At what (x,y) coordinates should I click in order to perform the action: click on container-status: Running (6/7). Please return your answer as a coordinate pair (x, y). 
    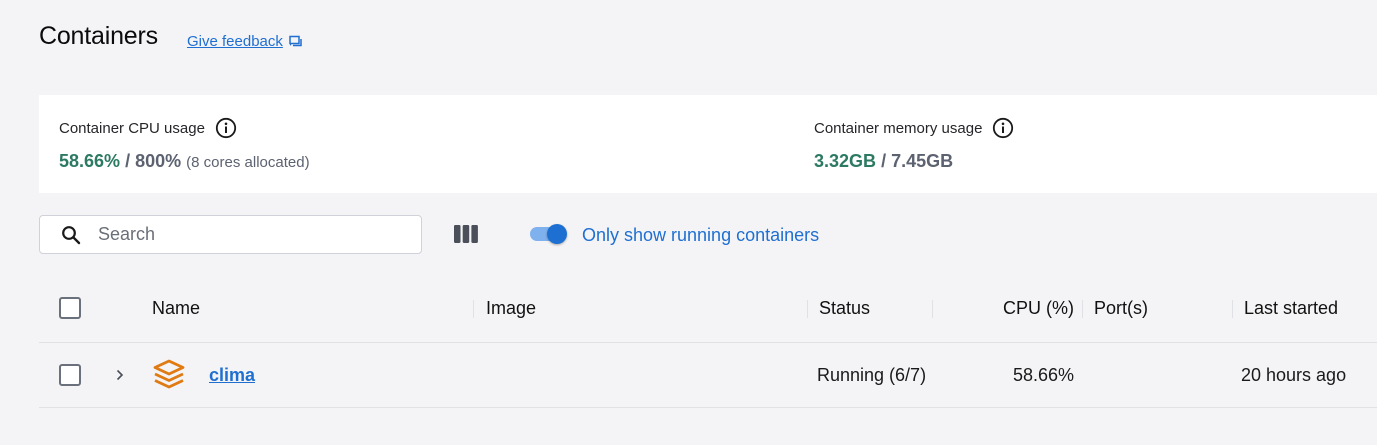
    Looking at the image, I should click on (872, 375).